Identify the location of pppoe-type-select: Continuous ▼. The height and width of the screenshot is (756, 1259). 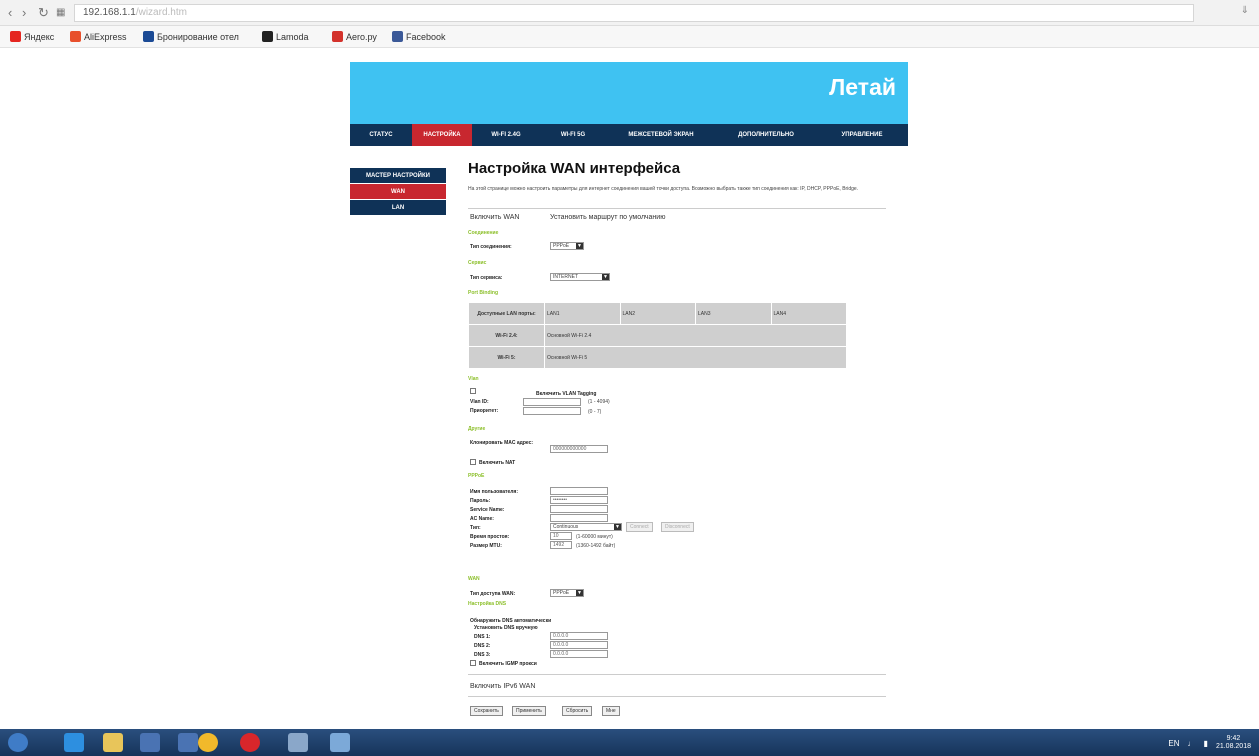
(586, 527).